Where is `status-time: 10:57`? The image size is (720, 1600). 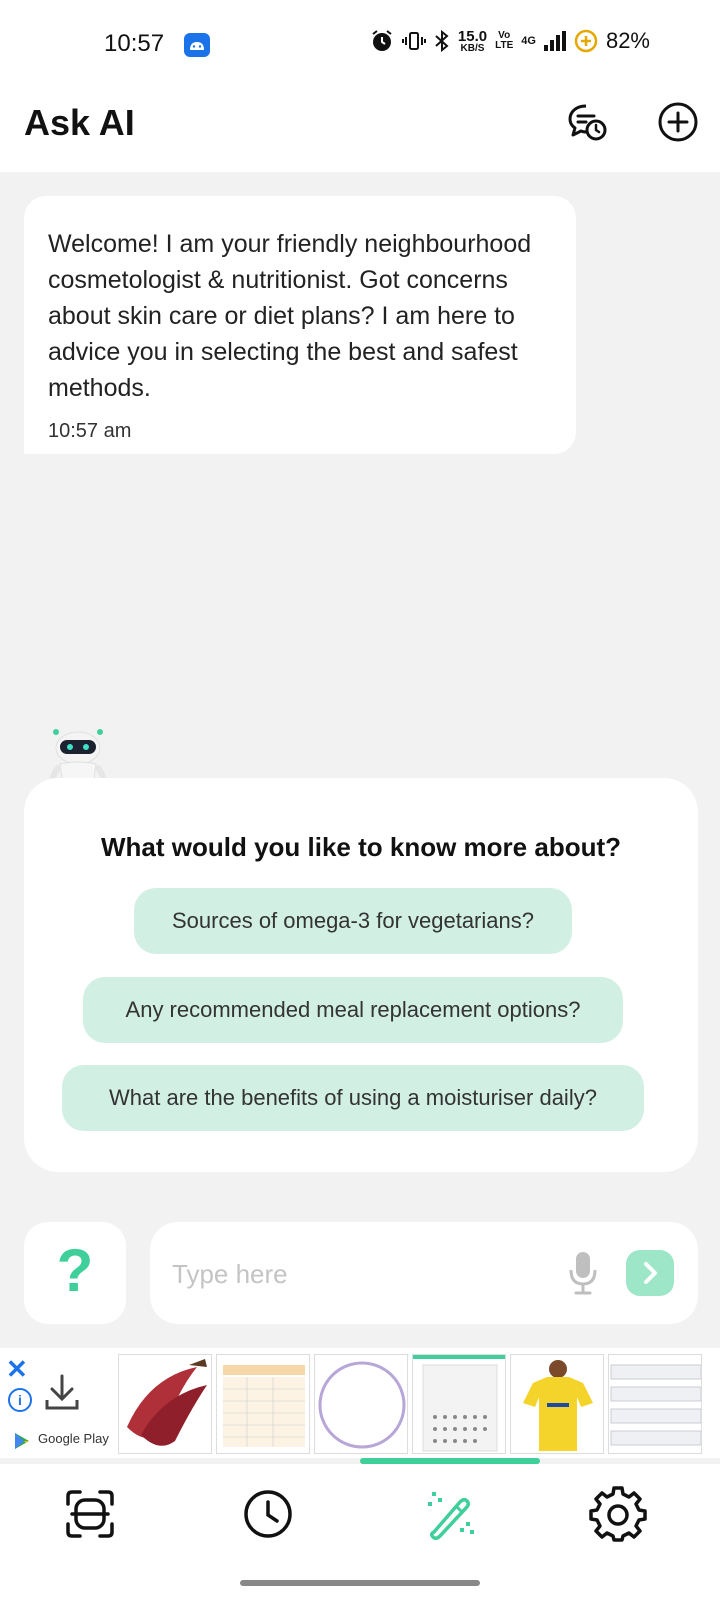 status-time: 10:57 is located at coordinates (134, 43).